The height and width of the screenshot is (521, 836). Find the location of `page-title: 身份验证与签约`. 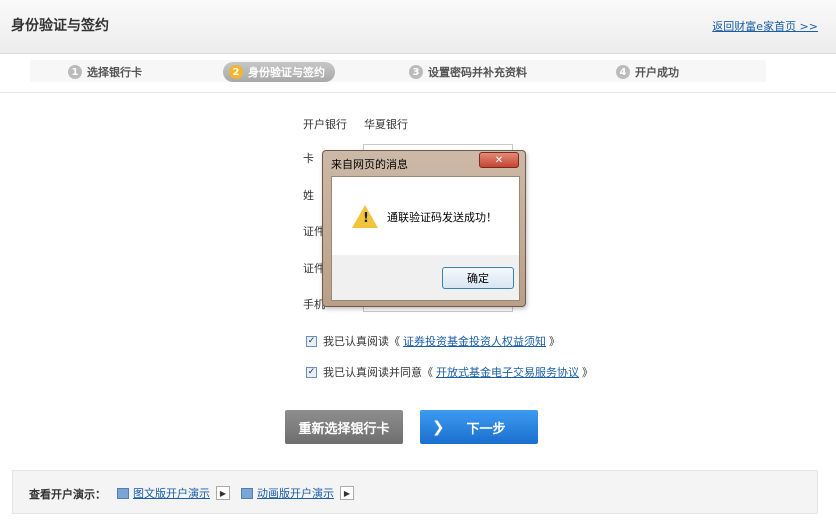

page-title: 身份验证与签约 is located at coordinates (60, 26).